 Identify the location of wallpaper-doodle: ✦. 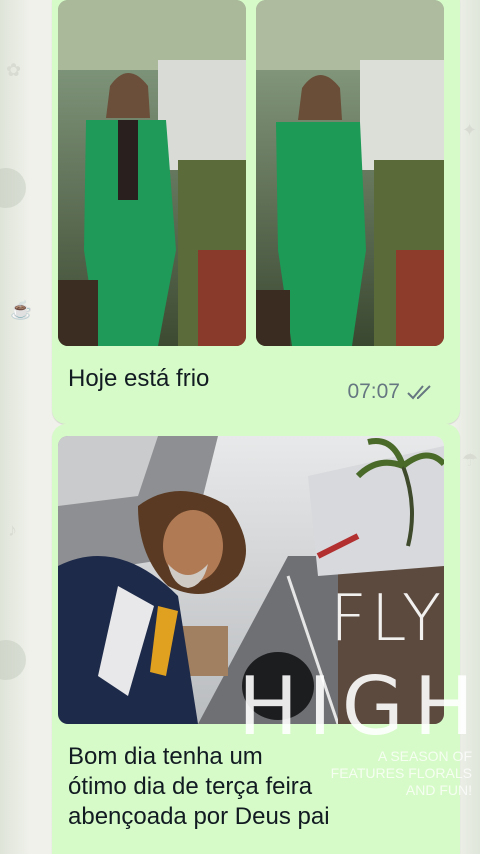
(470, 130).